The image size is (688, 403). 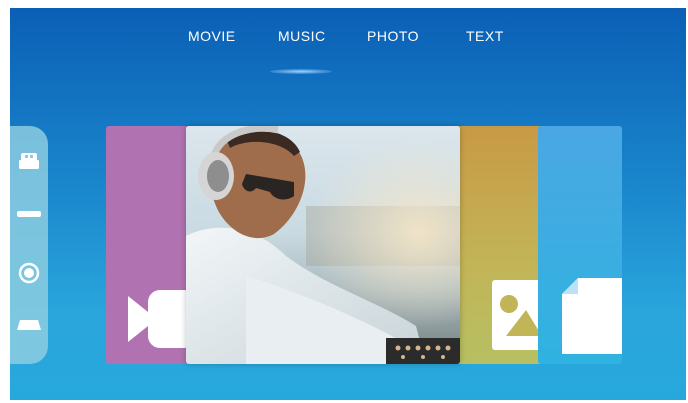 I want to click on active-tab-indicator, so click(x=301, y=71).